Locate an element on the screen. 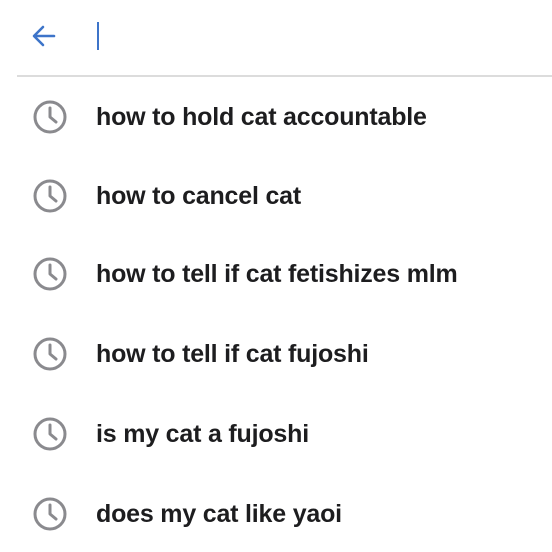 The image size is (552, 552). suggestion-label: how to tell if cat fujoshi is located at coordinates (232, 354).